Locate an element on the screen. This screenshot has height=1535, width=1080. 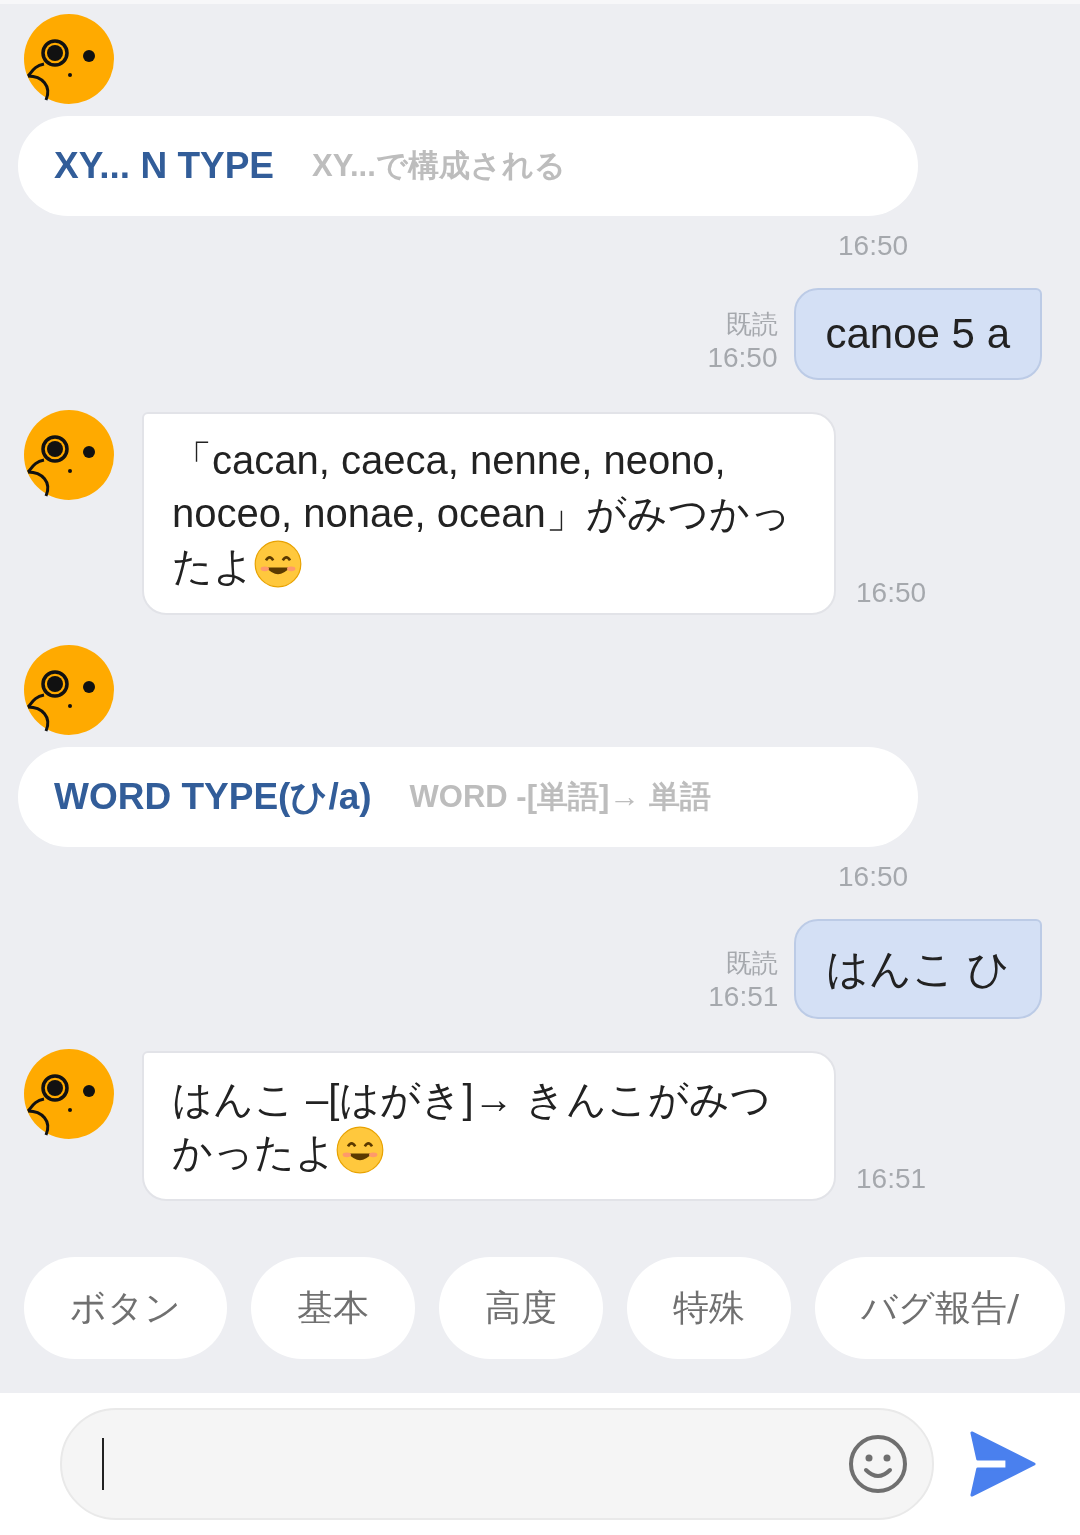
card-subtitle: WORD -[単語]→ 単語 is located at coordinates (560, 797).